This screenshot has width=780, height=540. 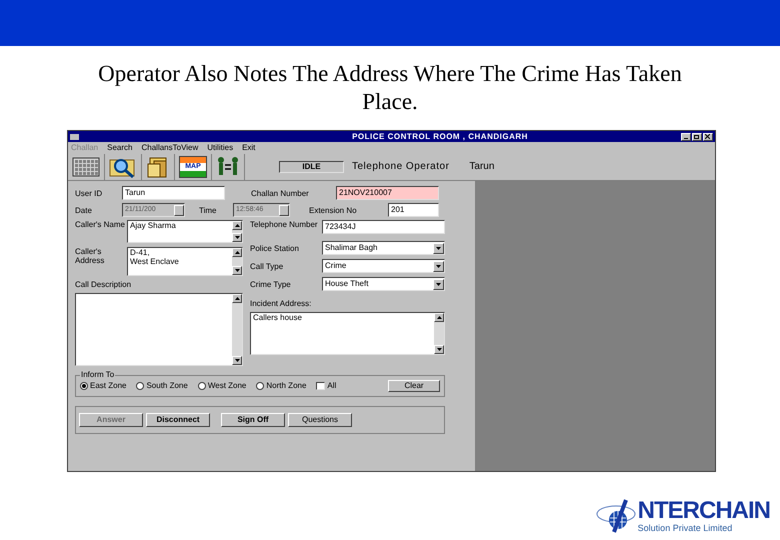 I want to click on menu-item: Utilities, so click(x=220, y=147).